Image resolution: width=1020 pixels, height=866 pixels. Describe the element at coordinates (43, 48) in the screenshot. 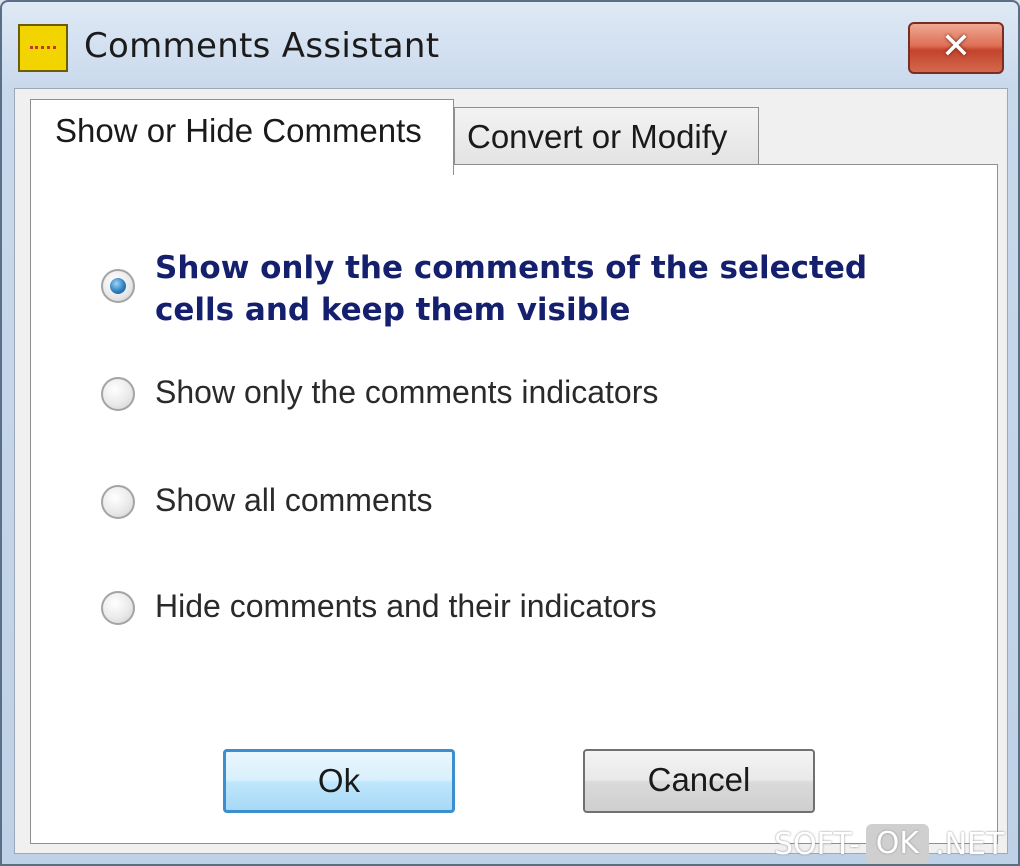

I see `excel-addin-icon` at that location.